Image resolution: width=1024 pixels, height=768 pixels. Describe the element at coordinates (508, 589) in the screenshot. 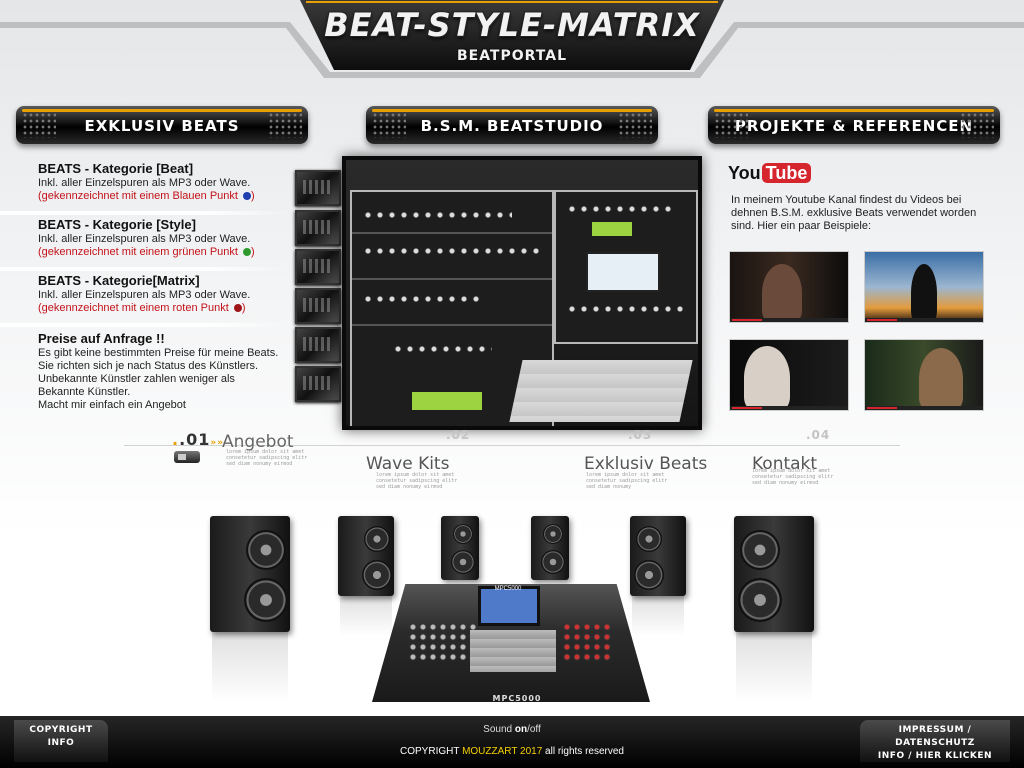

I see `mpc-top-label: MPC5000` at that location.